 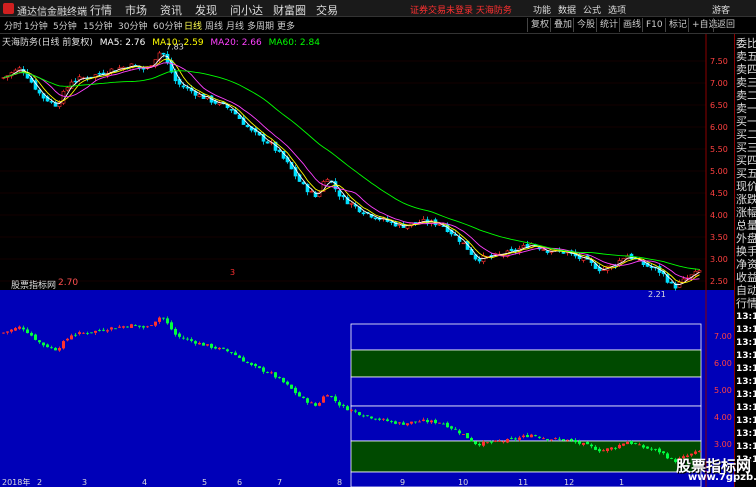 I want to click on menu-gongneng: 功能, so click(x=542, y=9).